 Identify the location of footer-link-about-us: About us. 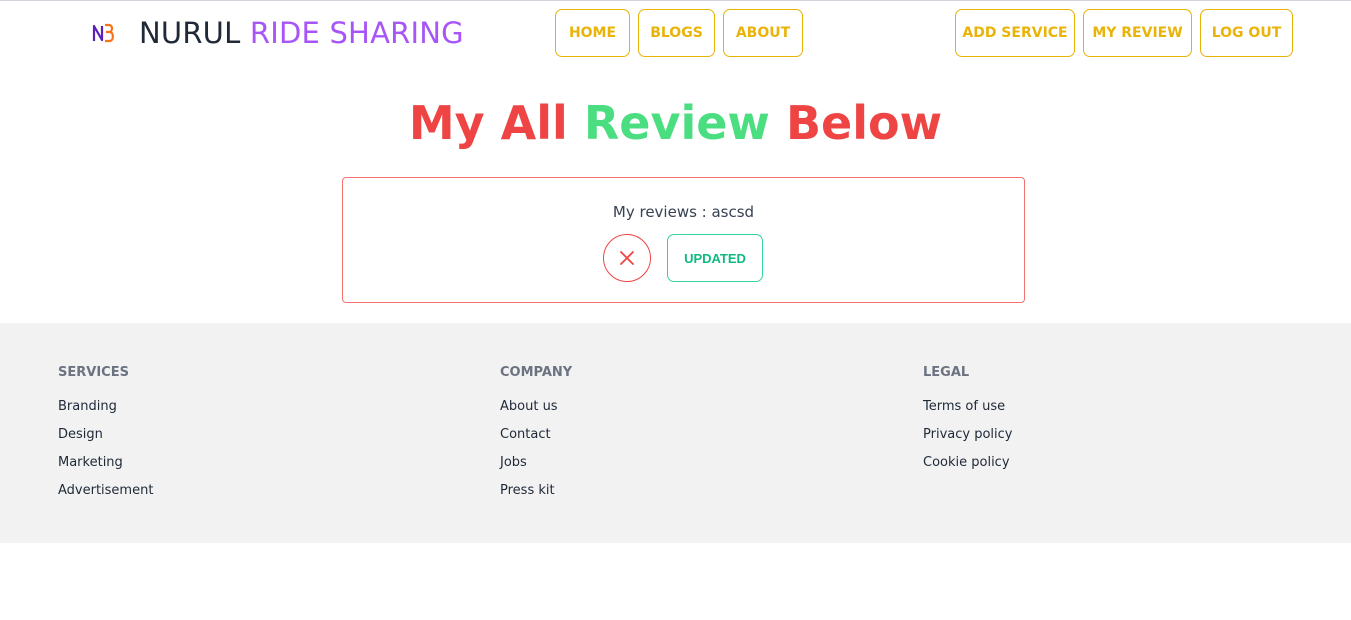
(536, 412).